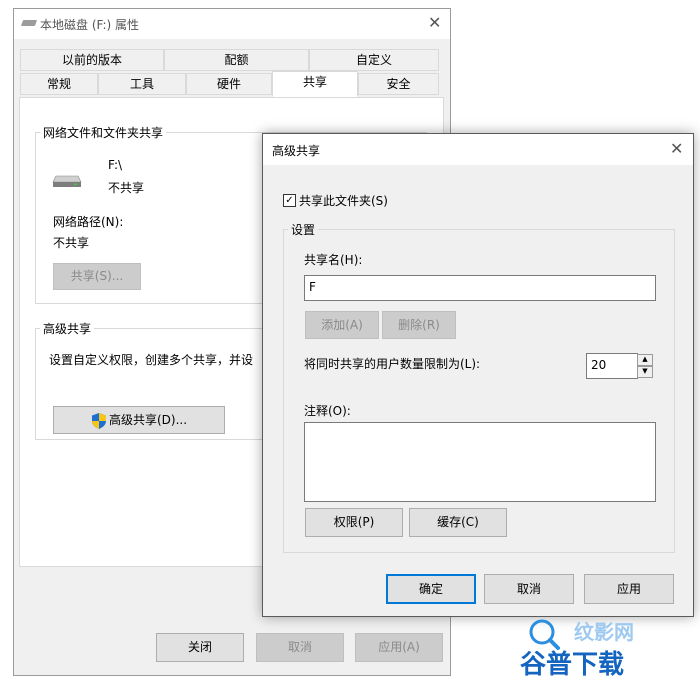 This screenshot has width=700, height=682. Describe the element at coordinates (612, 366) in the screenshot. I see `user-limit-input: 20` at that location.